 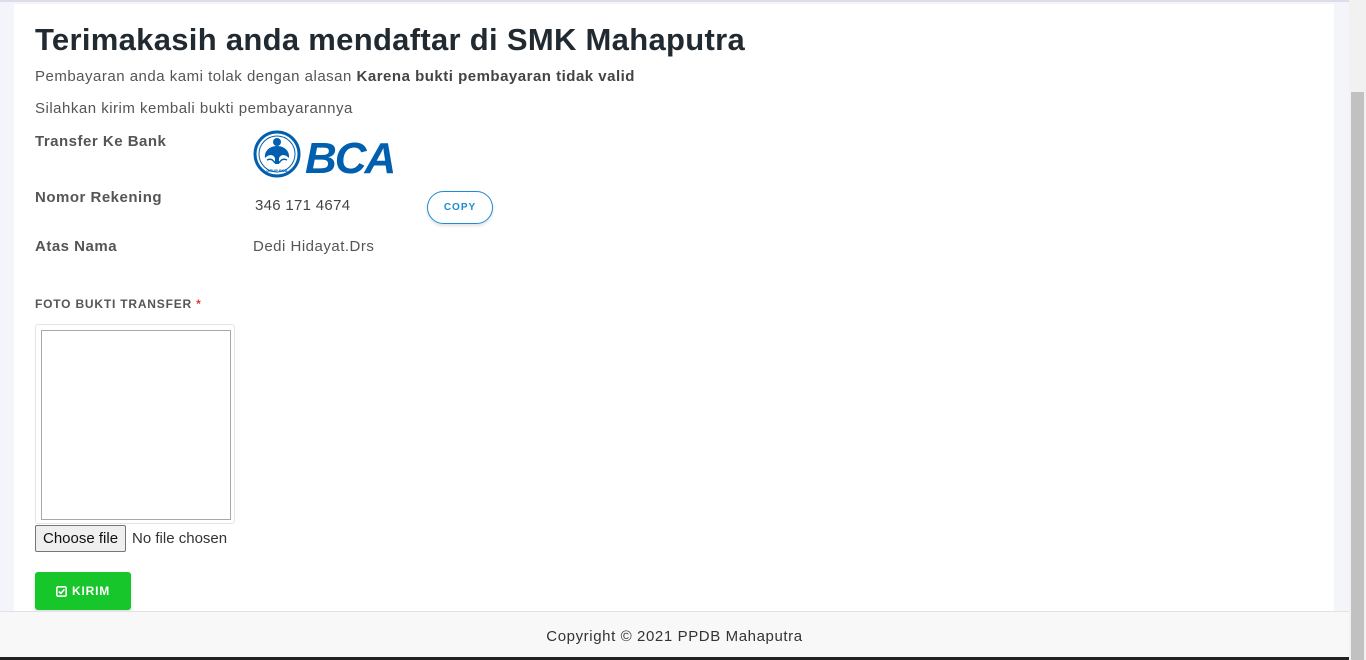 What do you see at coordinates (349, 156) in the screenshot?
I see `bca-wordmark: BCA` at bounding box center [349, 156].